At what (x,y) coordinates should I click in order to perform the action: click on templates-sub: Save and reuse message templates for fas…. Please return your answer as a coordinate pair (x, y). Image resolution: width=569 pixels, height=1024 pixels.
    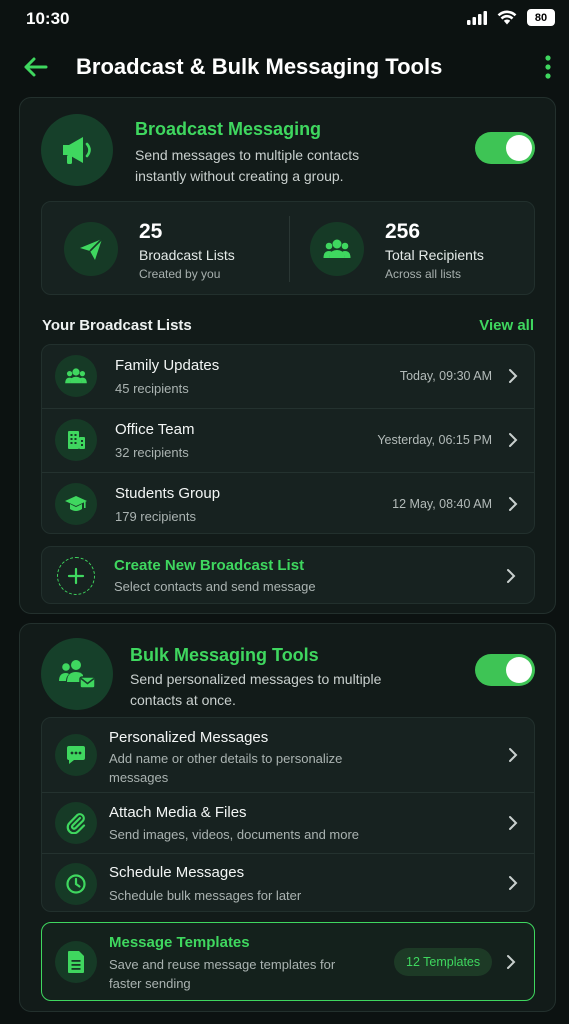
    Looking at the image, I should click on (222, 974).